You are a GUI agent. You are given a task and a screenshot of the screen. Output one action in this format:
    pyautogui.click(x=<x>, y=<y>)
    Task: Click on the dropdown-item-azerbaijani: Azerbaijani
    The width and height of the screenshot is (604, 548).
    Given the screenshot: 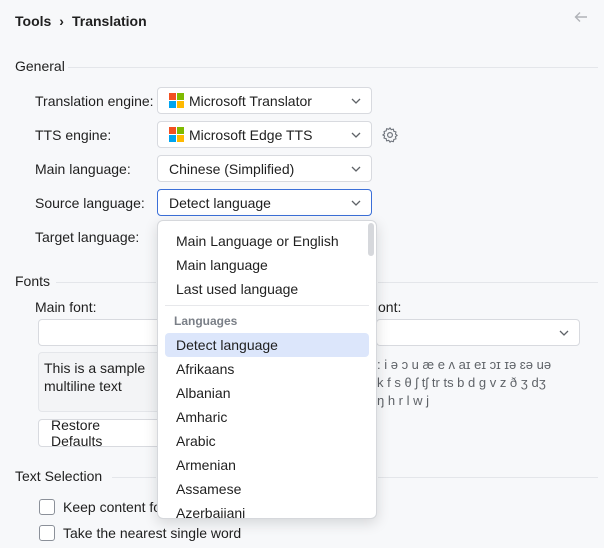 What is the action you would take?
    pyautogui.click(x=267, y=509)
    